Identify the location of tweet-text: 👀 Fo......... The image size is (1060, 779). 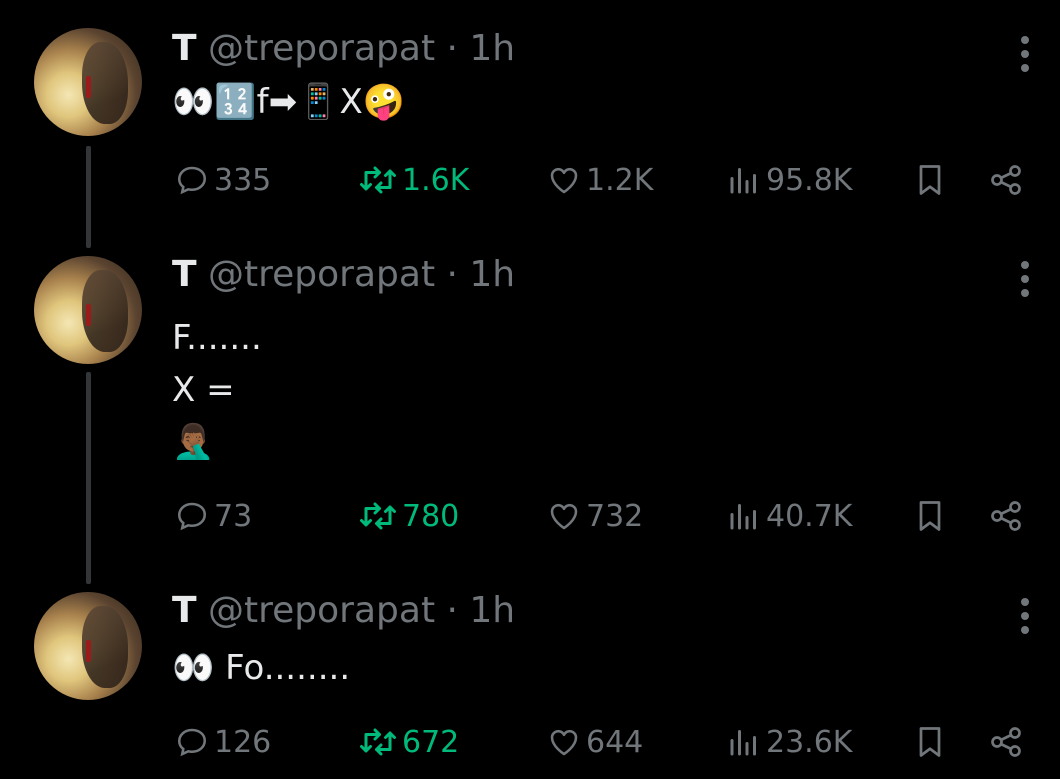
(261, 668).